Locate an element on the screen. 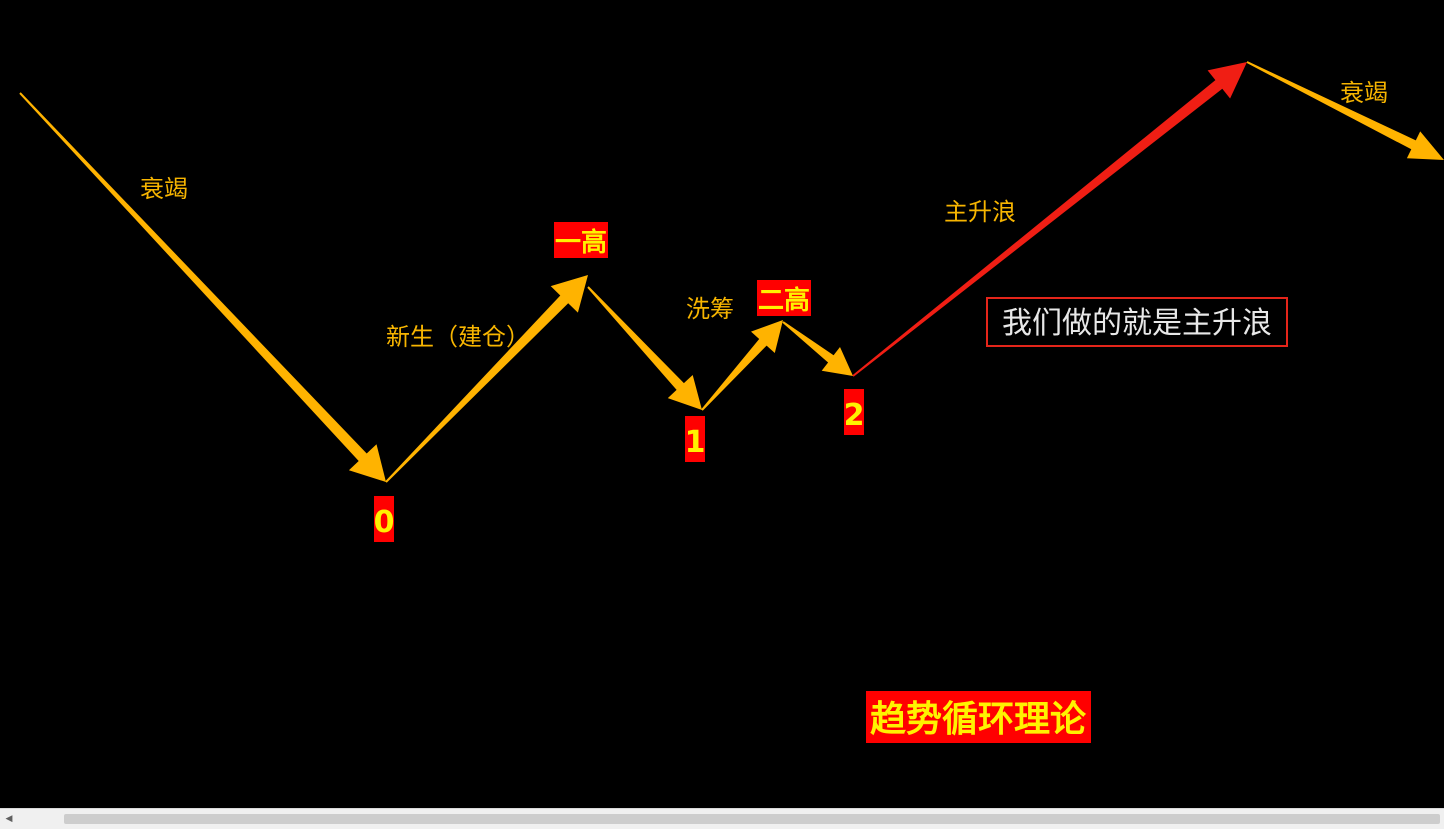 This screenshot has height=829, width=1444. scrollbar-thumb is located at coordinates (752, 819).